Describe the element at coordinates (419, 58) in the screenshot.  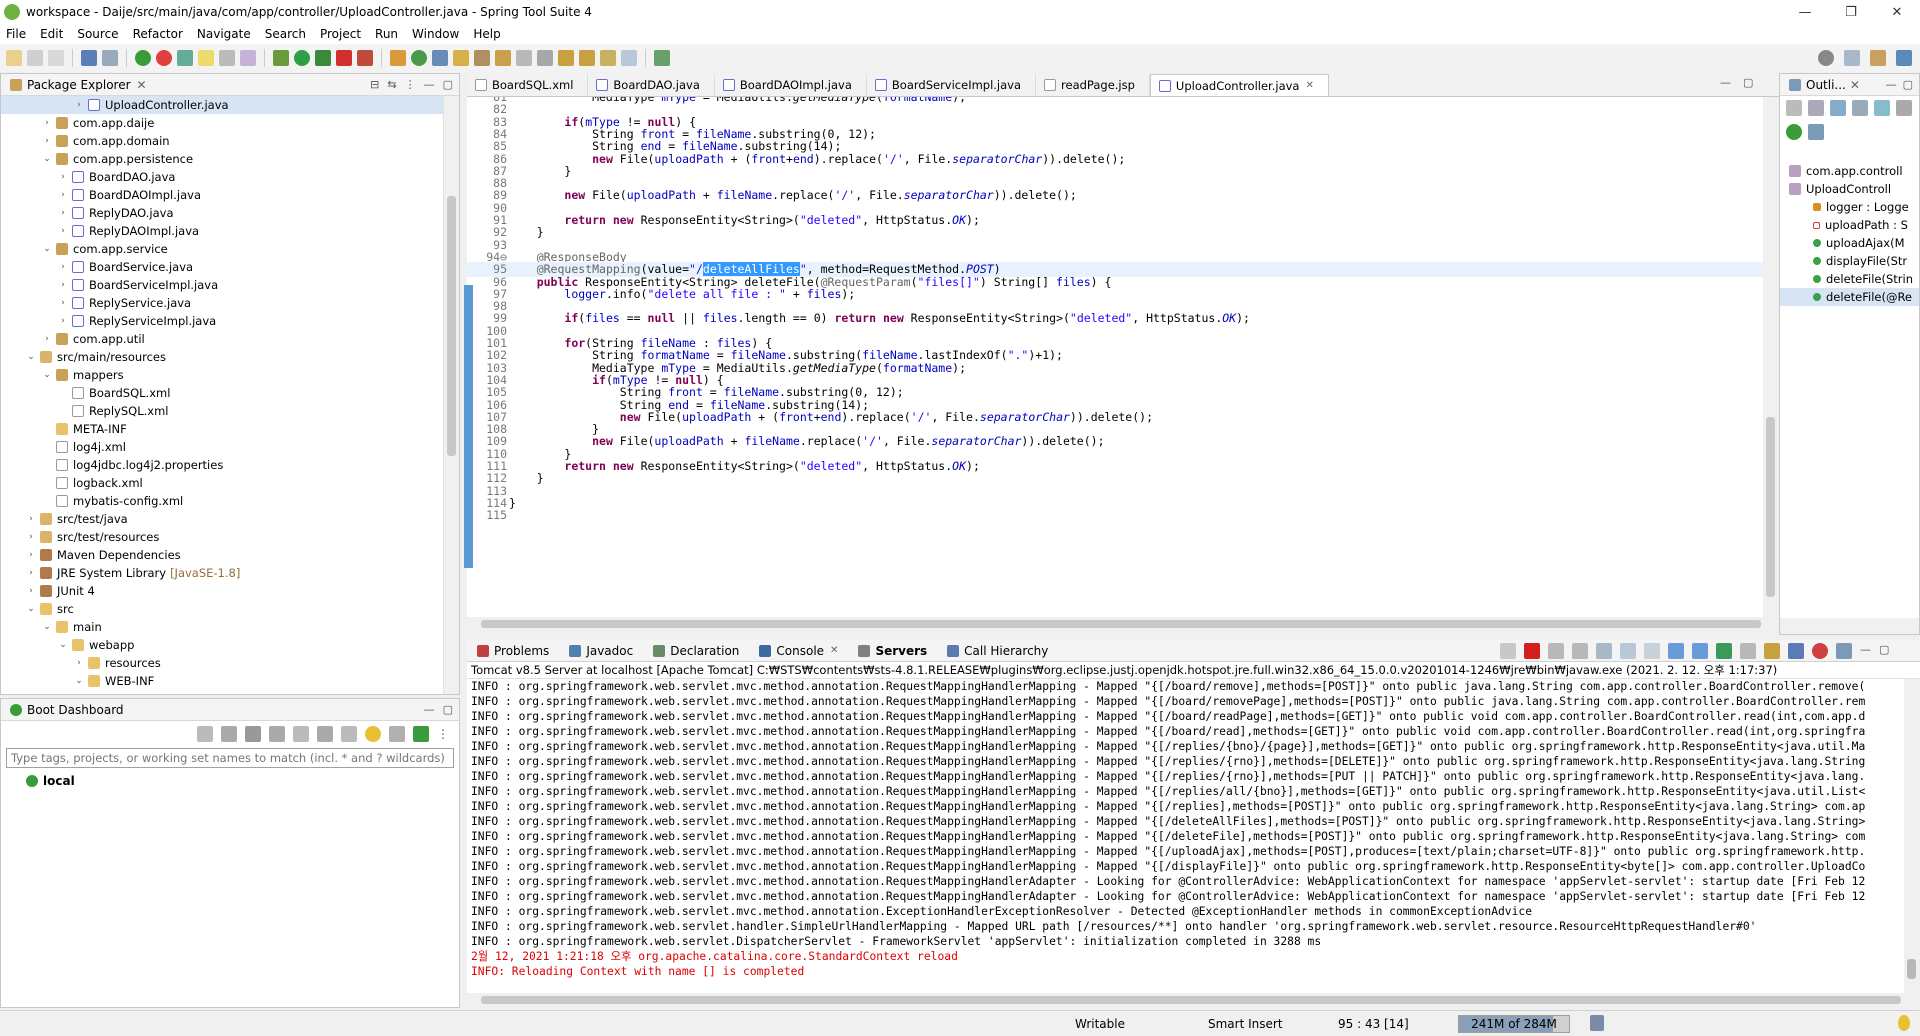
I see `new-java-class-icon` at that location.